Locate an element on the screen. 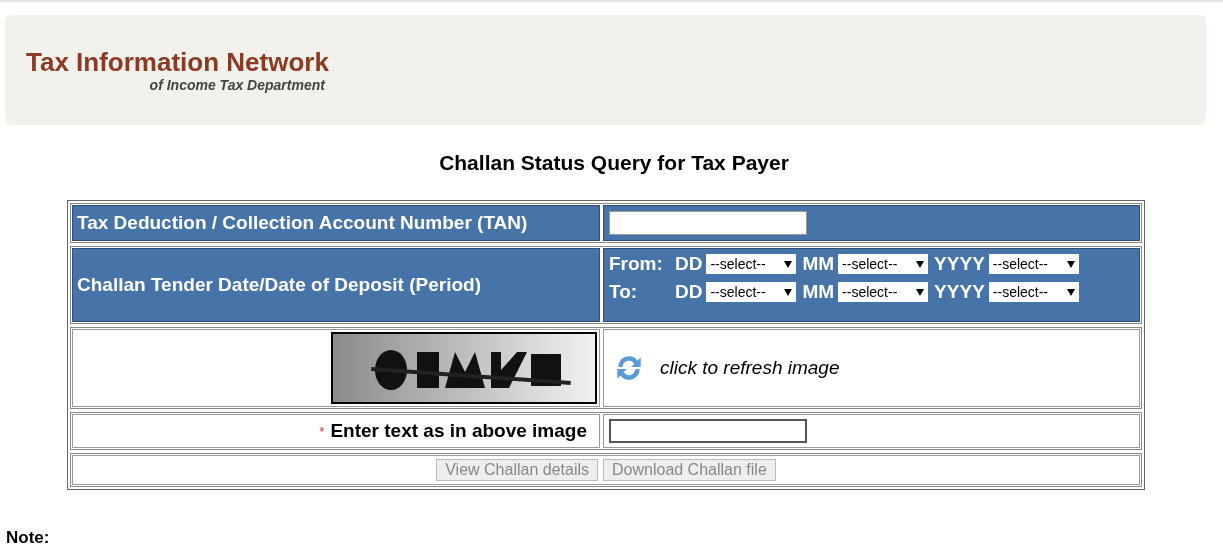  form-label-cell: Tax Deduction / Collection Account Number (TAN) is located at coordinates (336, 223).